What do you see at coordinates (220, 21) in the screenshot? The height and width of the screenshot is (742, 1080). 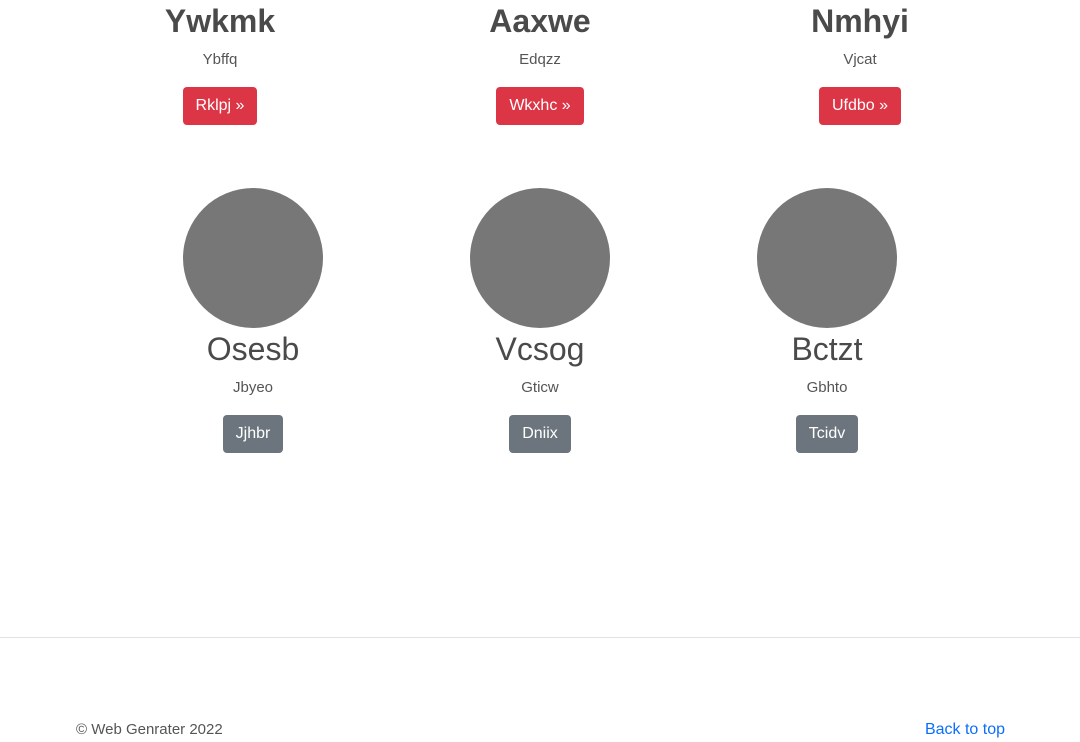 I see `feature-title: Ywkmk` at bounding box center [220, 21].